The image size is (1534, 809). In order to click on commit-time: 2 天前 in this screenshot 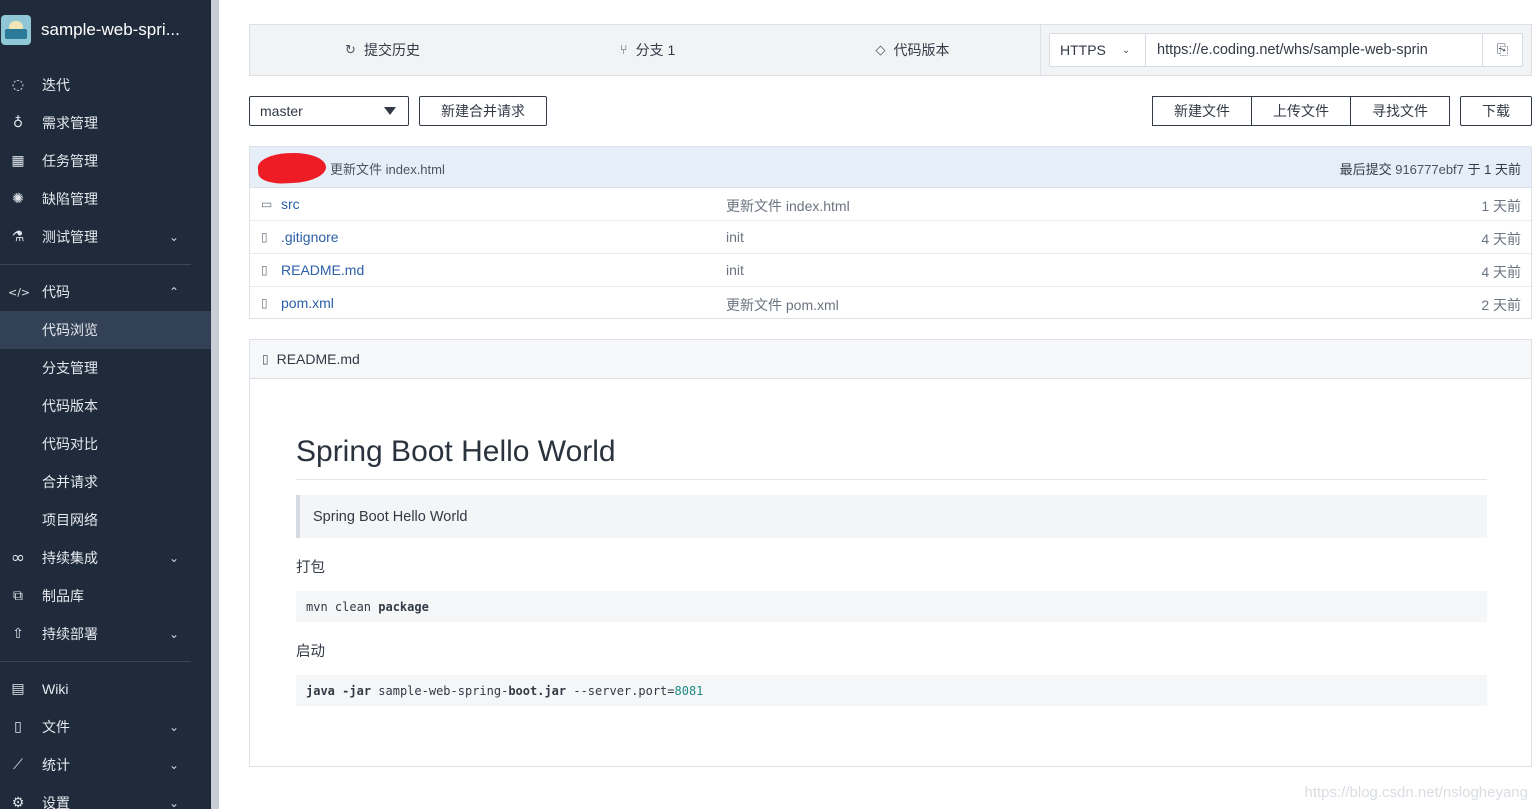, I will do `click(1501, 305)`.